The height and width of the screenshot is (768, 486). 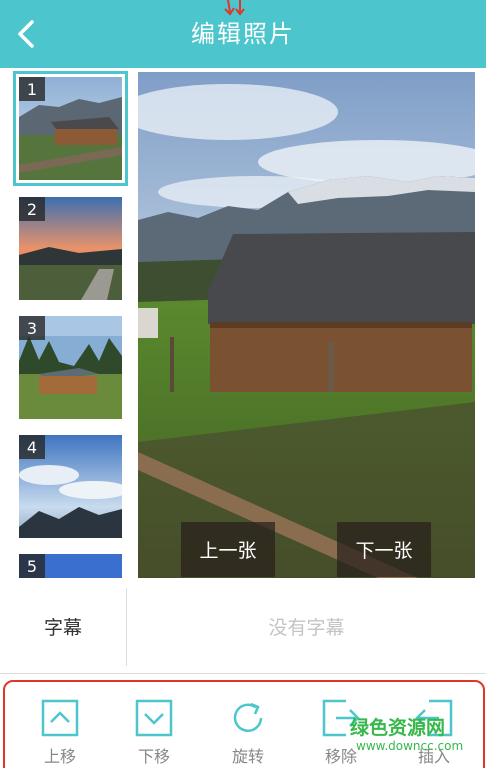 I want to click on move-down-button: 下移, so click(x=154, y=733).